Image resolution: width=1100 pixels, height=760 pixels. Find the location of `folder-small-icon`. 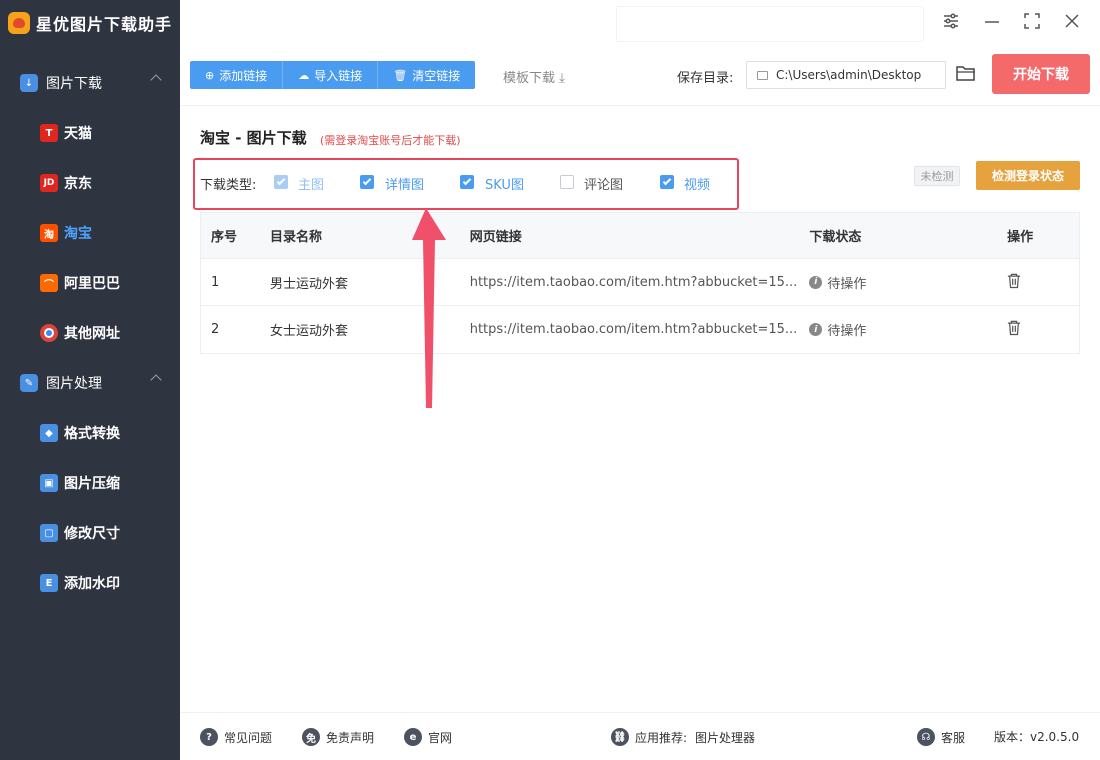

folder-small-icon is located at coordinates (762, 75).